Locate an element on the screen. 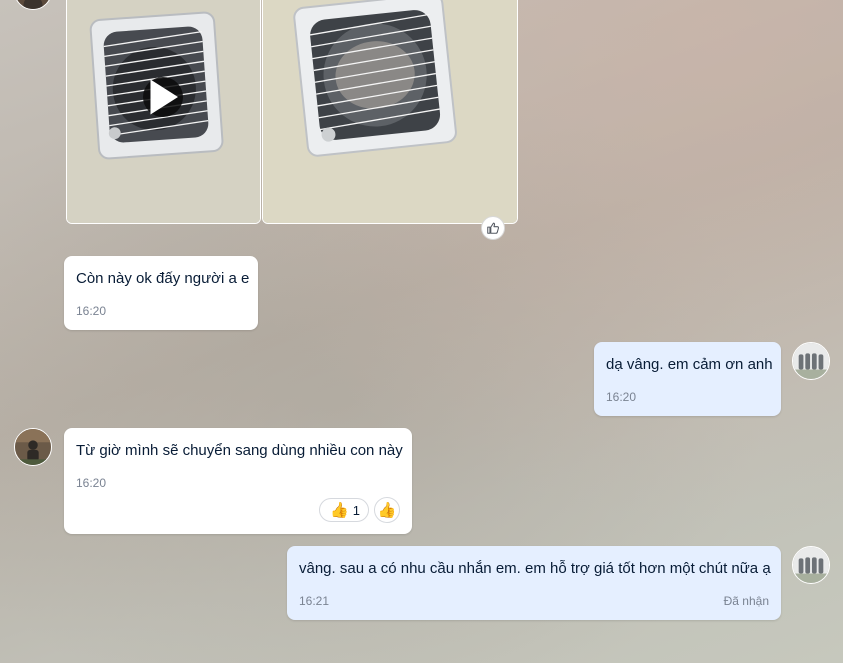 Image resolution: width=843 pixels, height=663 pixels. play-button is located at coordinates (163, 97).